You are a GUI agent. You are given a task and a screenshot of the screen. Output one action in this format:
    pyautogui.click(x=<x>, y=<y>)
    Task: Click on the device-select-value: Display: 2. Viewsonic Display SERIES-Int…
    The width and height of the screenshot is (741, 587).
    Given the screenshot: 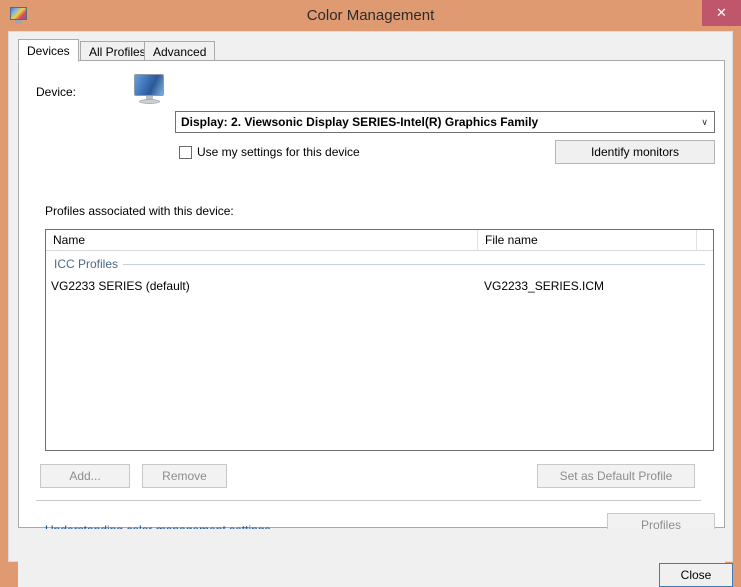 What is the action you would take?
    pyautogui.click(x=360, y=122)
    